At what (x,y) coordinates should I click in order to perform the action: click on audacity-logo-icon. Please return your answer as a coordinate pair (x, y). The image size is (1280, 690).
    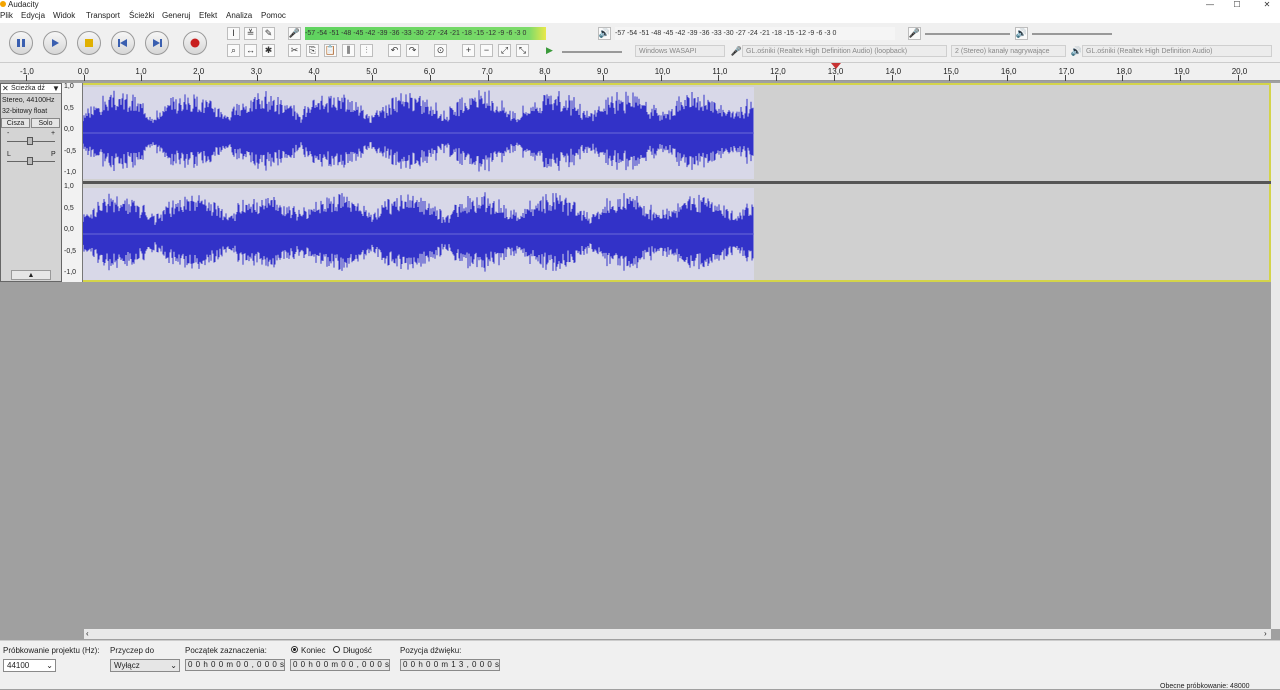
    Looking at the image, I should click on (3, 4).